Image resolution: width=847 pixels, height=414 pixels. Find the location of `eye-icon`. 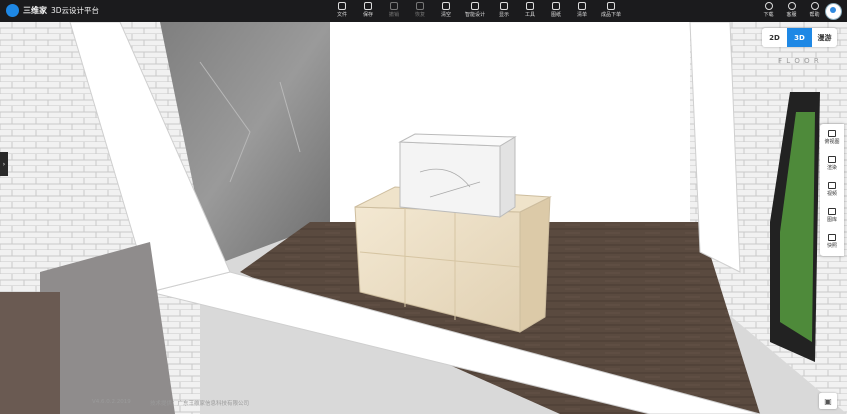

eye-icon is located at coordinates (504, 6).